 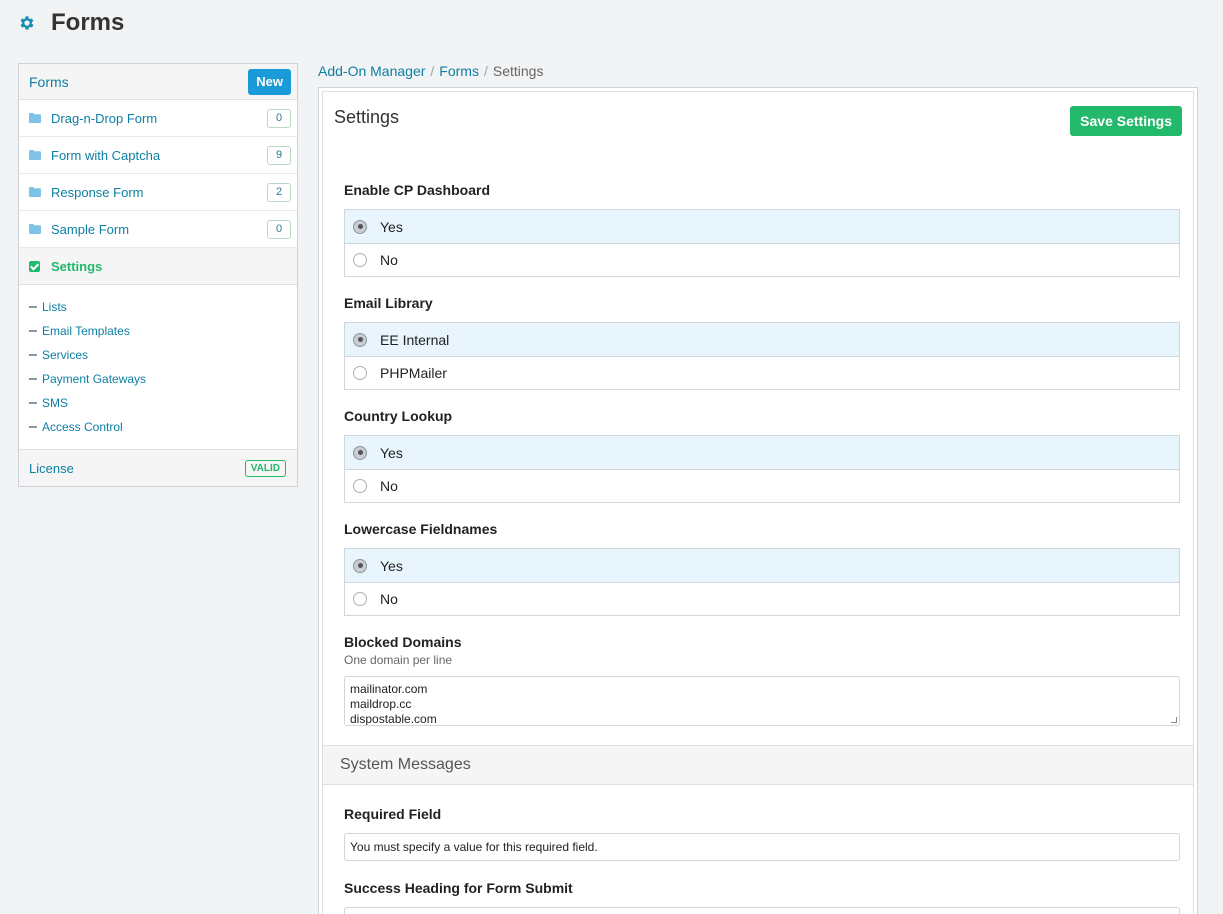 I want to click on sidebar-item-label: Response Form, so click(x=97, y=192).